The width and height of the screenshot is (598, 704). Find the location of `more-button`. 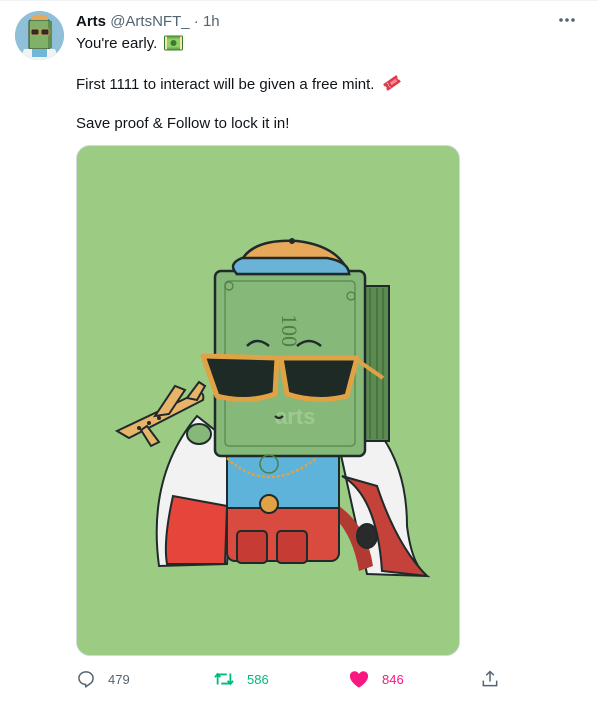

more-button is located at coordinates (567, 20).